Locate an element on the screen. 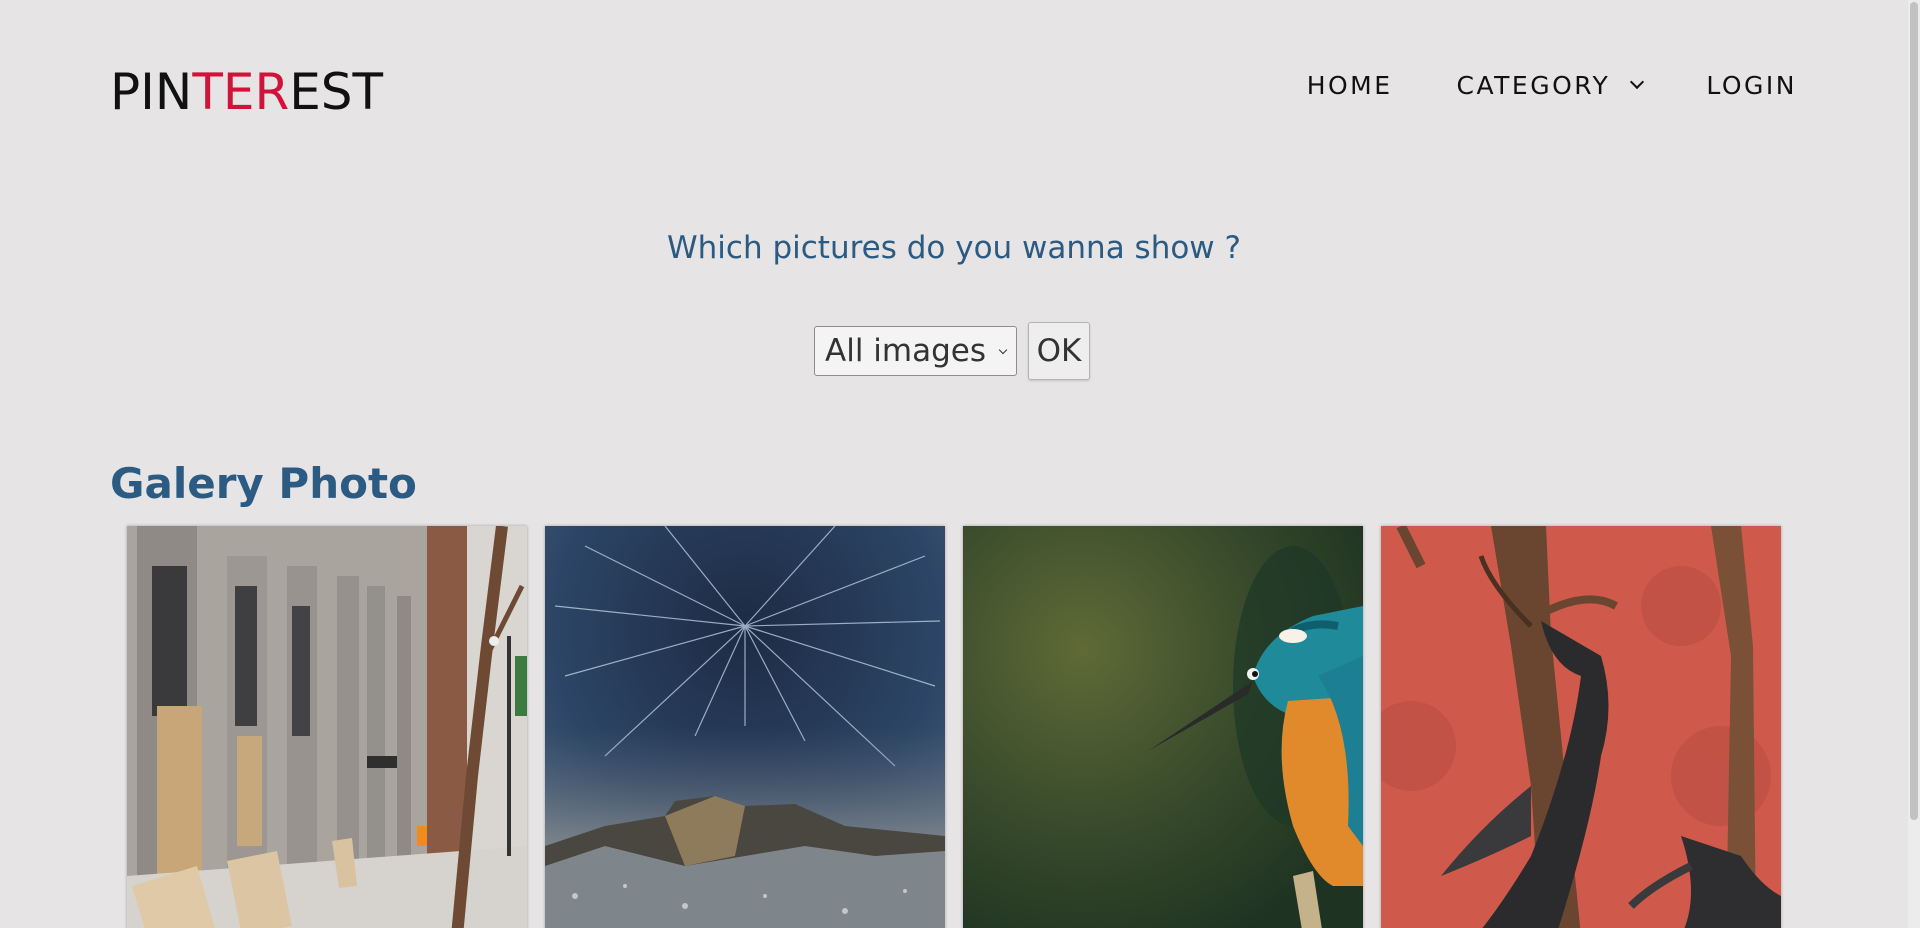  nav-login-link: LOGIN is located at coordinates (1751, 86).